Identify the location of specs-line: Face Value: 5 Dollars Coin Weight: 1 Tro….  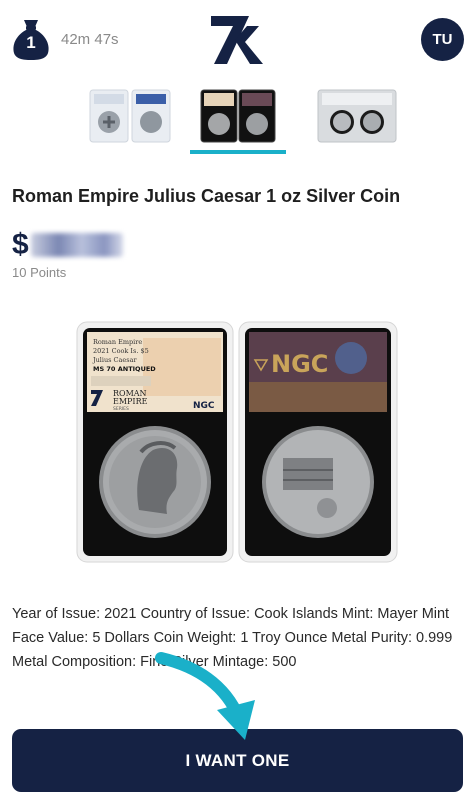
(232, 638).